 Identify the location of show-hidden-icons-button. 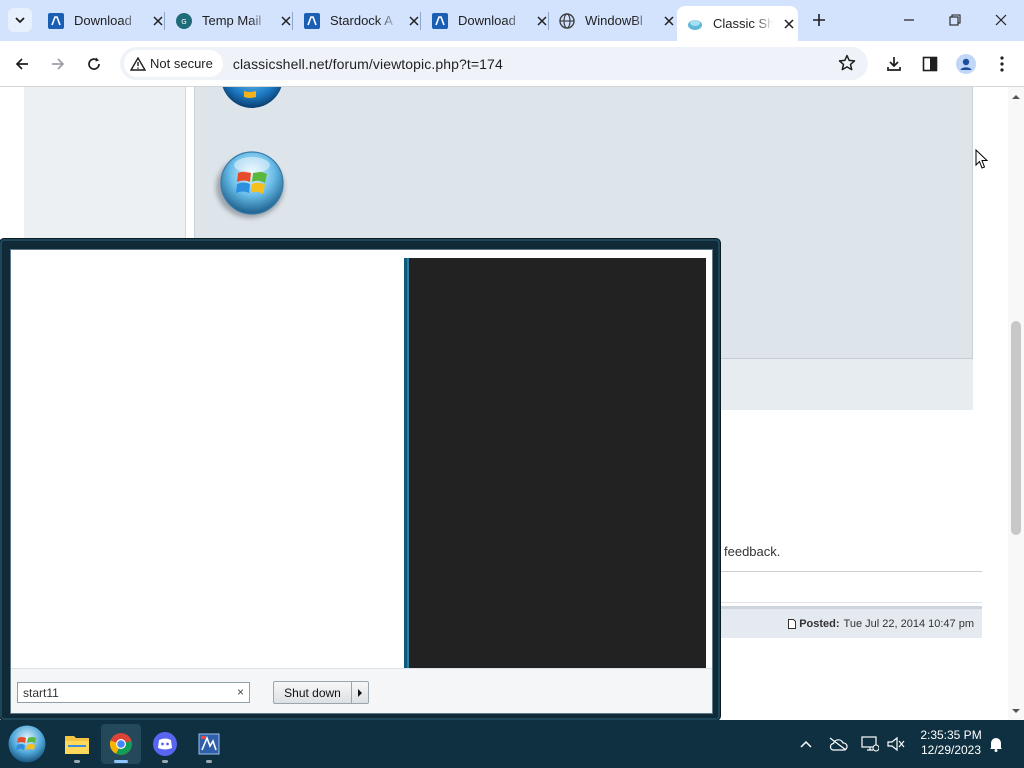
(806, 744).